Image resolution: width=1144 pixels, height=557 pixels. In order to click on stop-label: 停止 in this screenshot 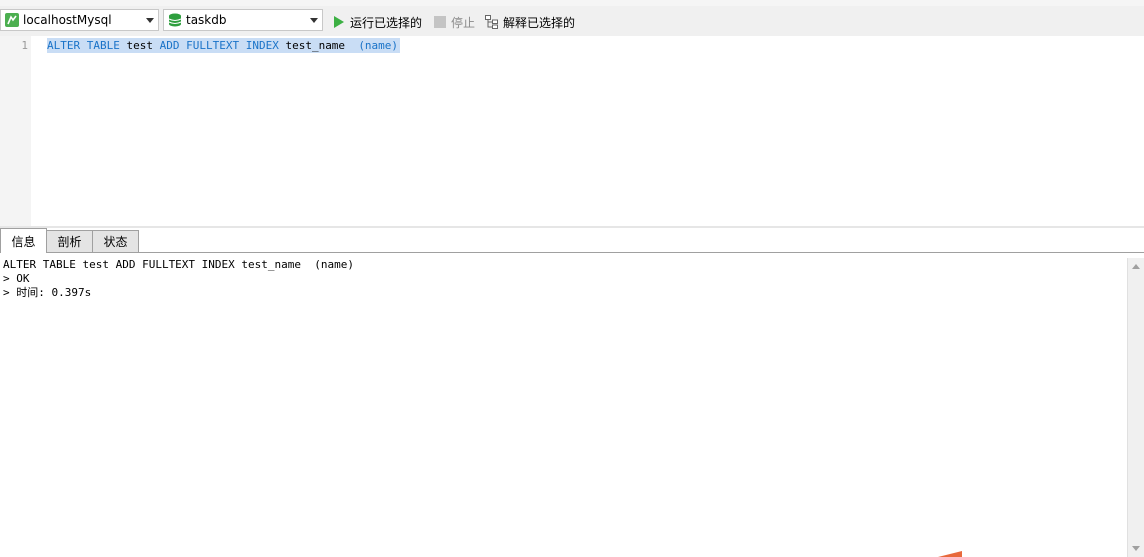, I will do `click(463, 22)`.